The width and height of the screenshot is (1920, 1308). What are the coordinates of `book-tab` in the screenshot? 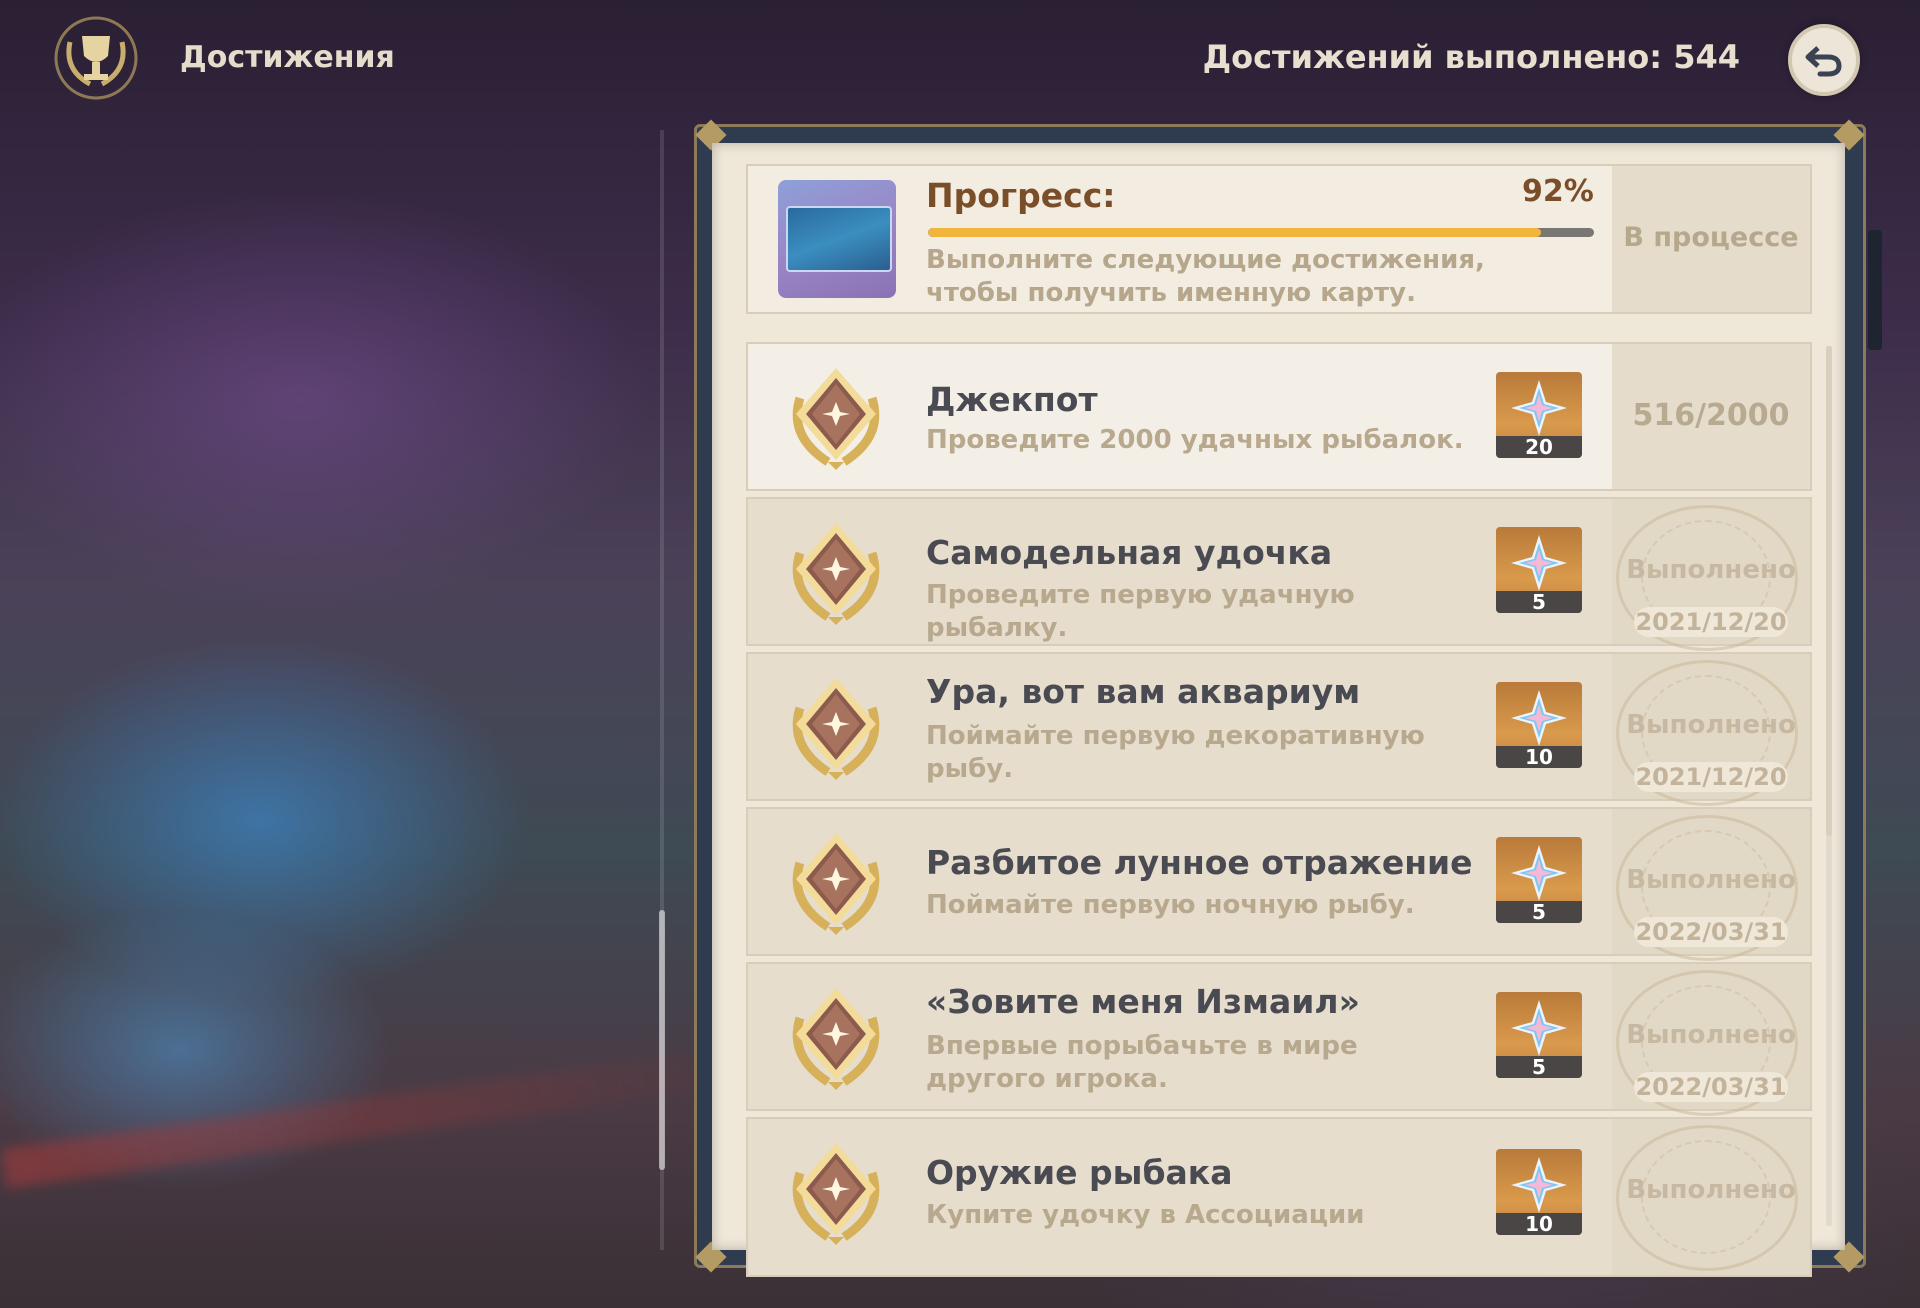 It's located at (1875, 290).